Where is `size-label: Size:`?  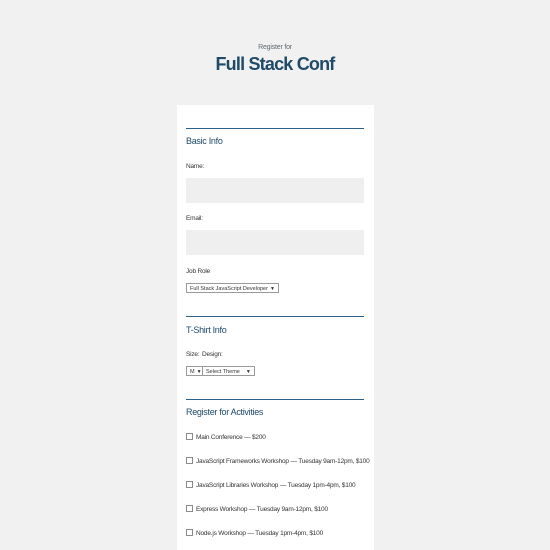
size-label: Size: is located at coordinates (193, 354).